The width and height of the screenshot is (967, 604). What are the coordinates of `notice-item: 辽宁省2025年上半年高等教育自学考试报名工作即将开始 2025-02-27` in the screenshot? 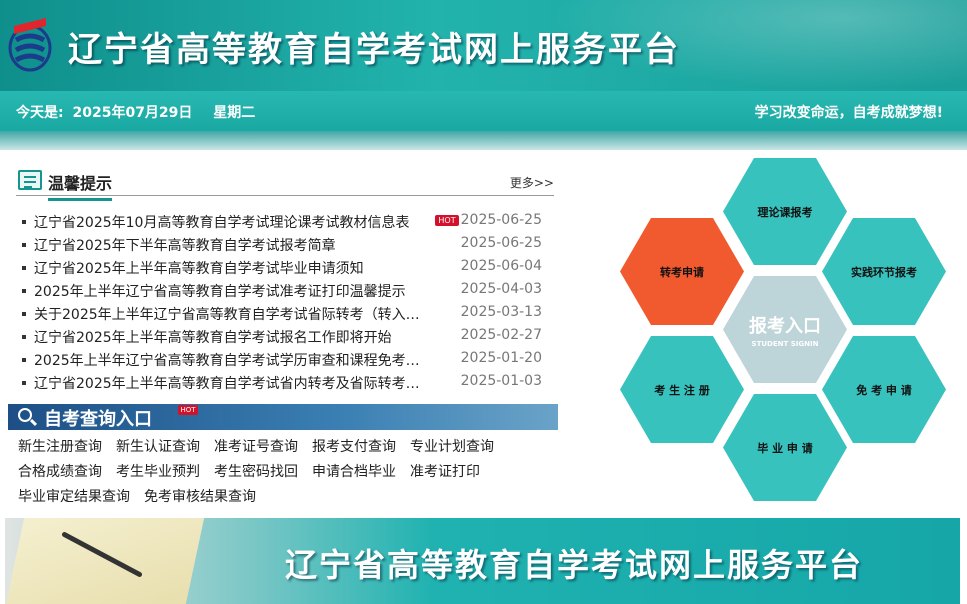 It's located at (285, 336).